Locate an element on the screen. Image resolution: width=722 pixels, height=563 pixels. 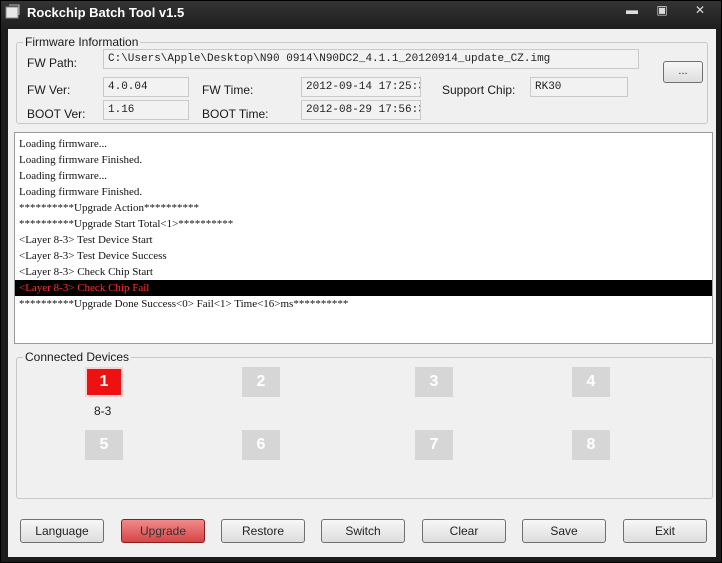
fw-time-field: 2012-09-14 17:25:37 is located at coordinates (361, 87).